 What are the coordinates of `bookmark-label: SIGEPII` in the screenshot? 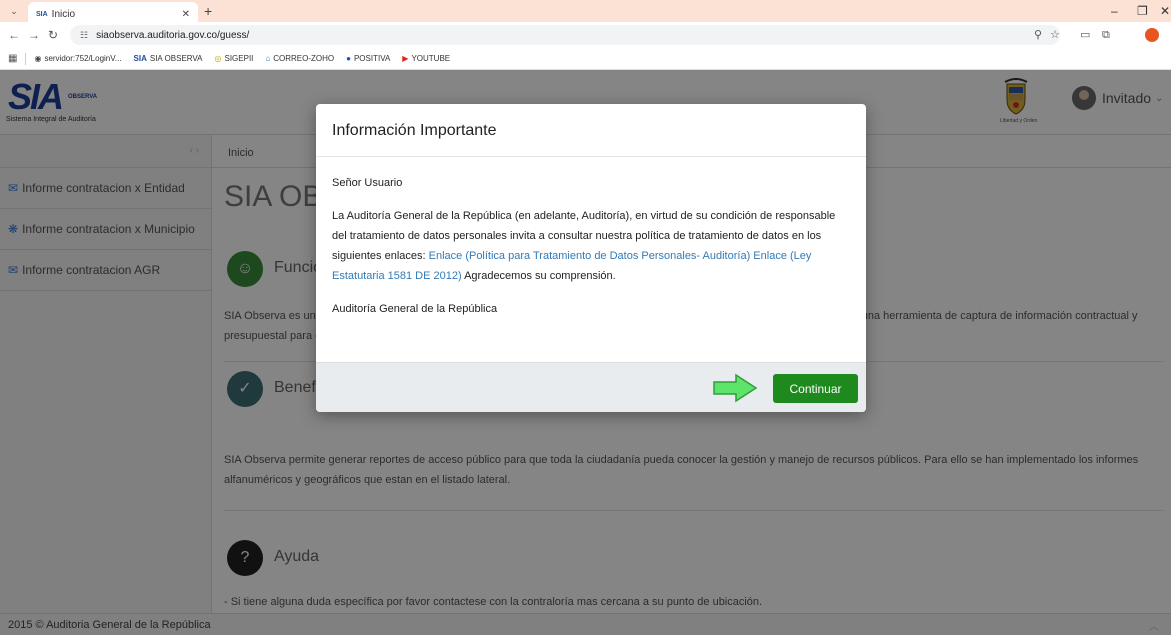 It's located at (239, 58).